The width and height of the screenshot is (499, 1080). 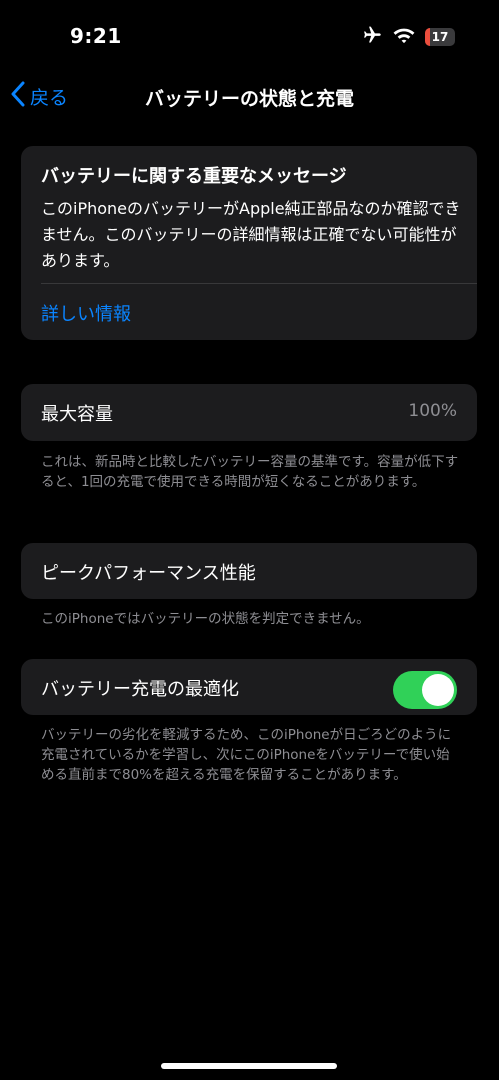 I want to click on status-icons: 17, so click(x=408, y=37).